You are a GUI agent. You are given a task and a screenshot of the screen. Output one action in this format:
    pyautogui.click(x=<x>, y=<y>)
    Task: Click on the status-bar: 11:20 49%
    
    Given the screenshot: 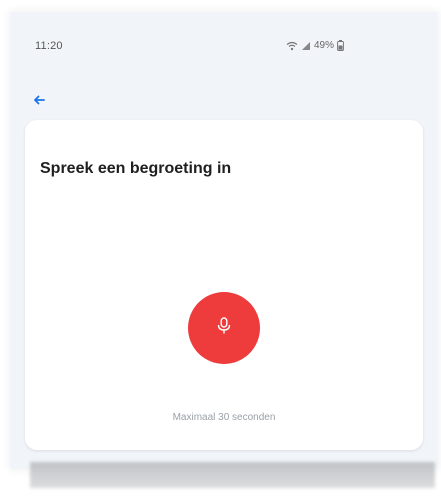 What is the action you would take?
    pyautogui.click(x=224, y=42)
    